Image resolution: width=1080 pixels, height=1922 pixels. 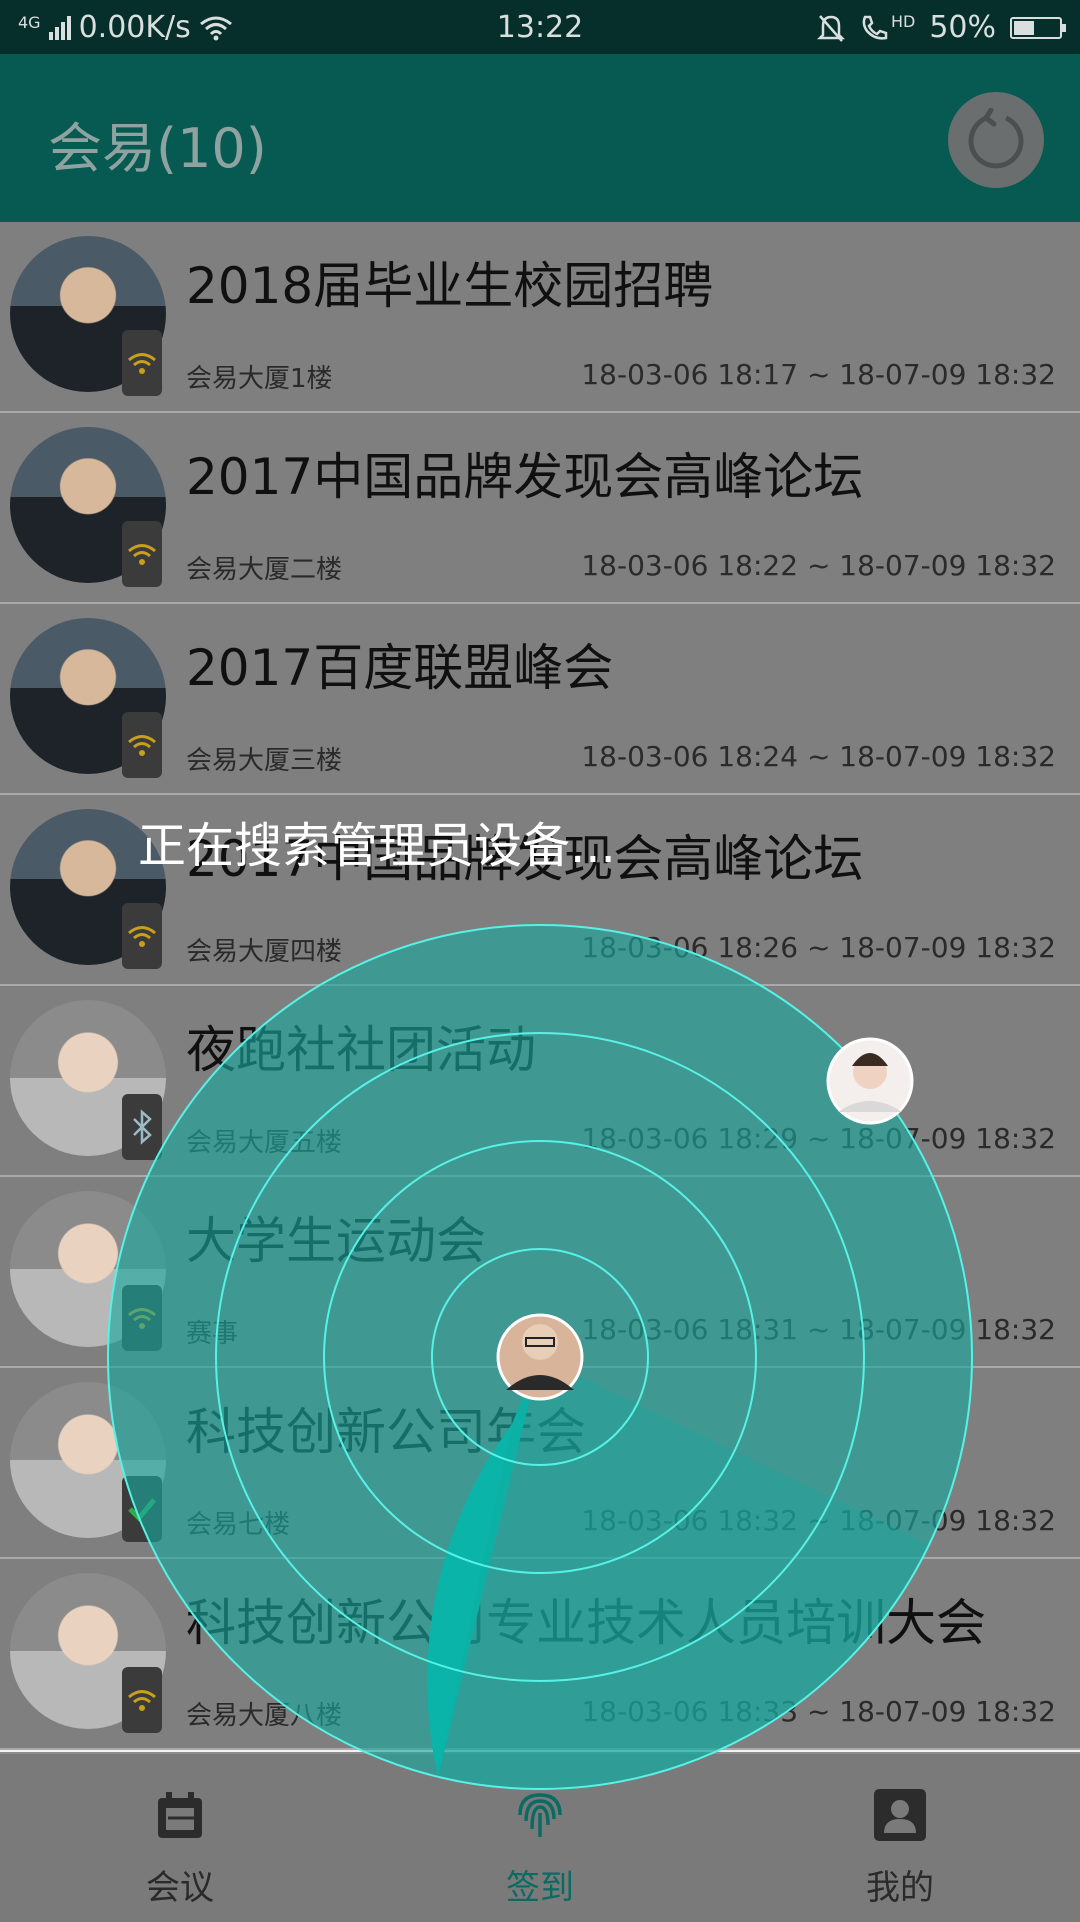 What do you see at coordinates (540, 1888) in the screenshot?
I see `nav-checkin-label: 签到` at bounding box center [540, 1888].